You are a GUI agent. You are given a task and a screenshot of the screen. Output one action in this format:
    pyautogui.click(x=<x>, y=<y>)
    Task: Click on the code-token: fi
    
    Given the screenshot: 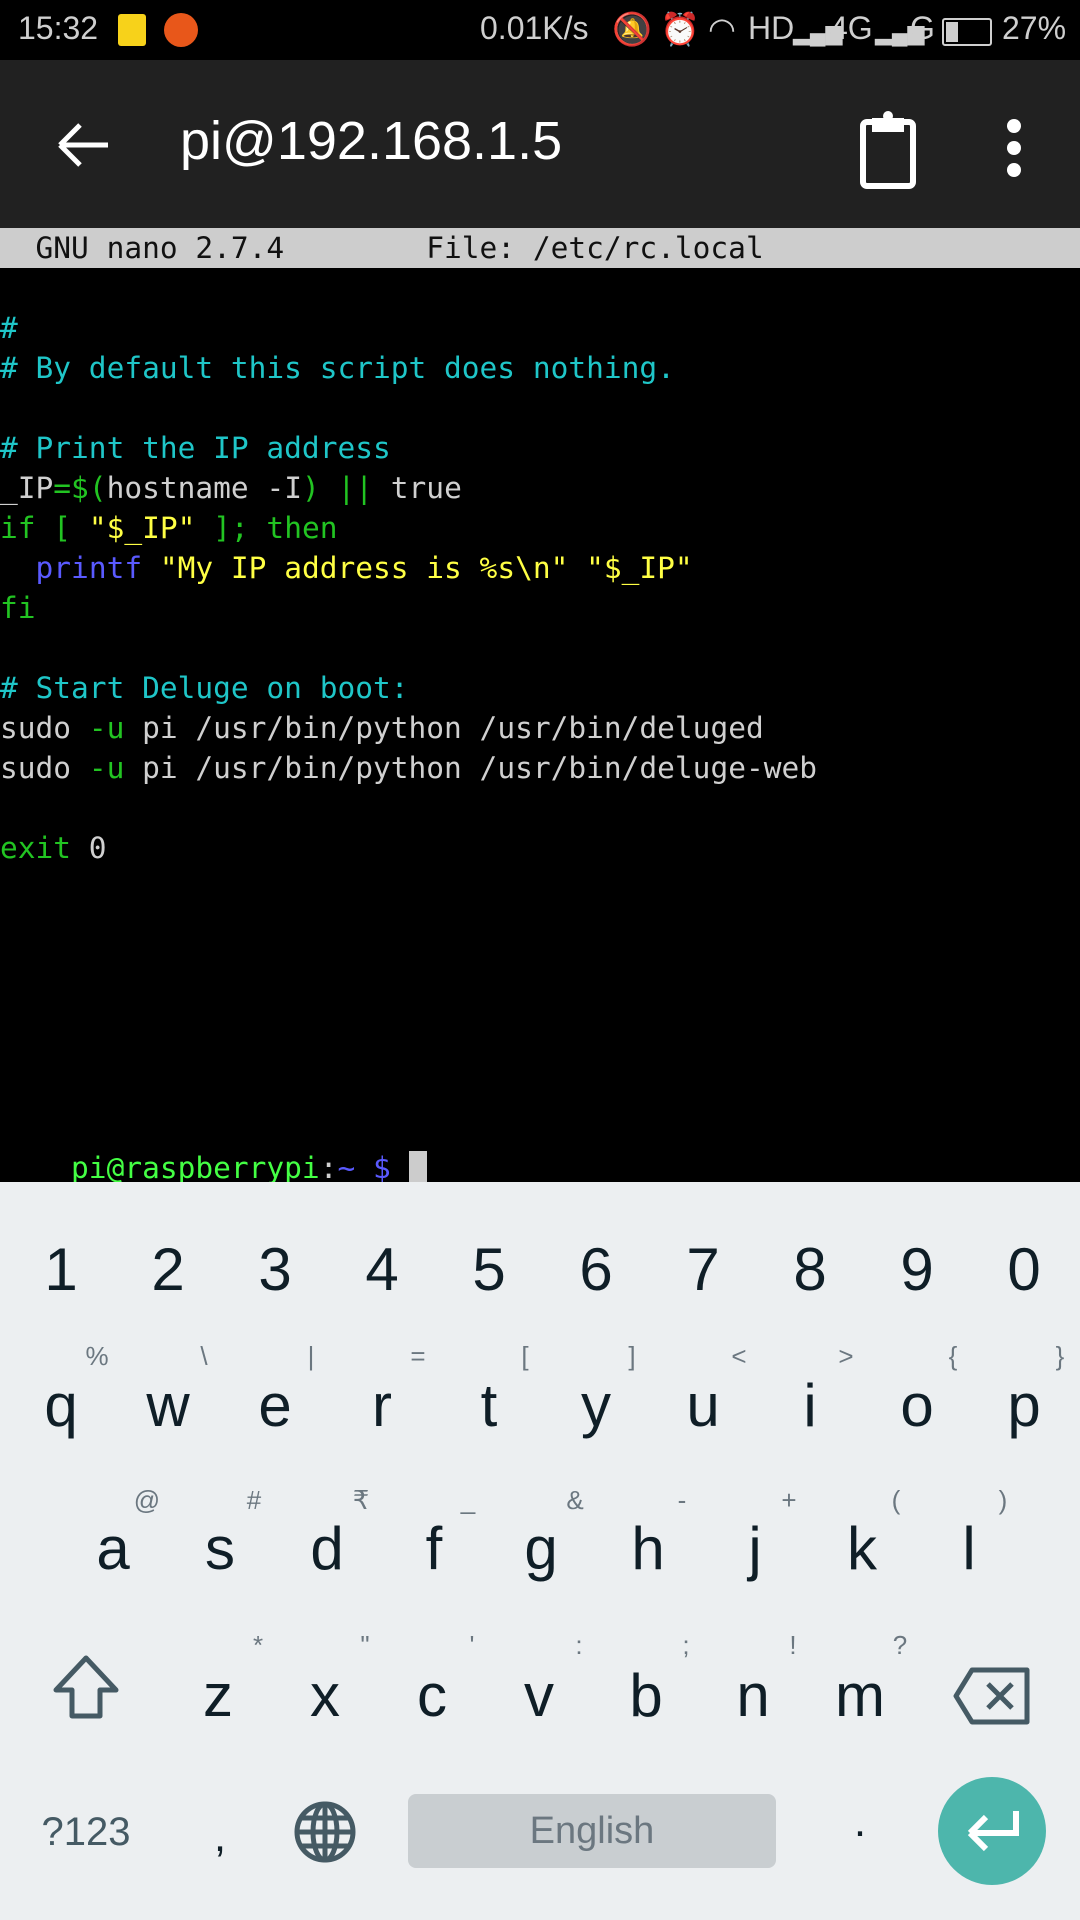 What is the action you would take?
    pyautogui.click(x=18, y=608)
    